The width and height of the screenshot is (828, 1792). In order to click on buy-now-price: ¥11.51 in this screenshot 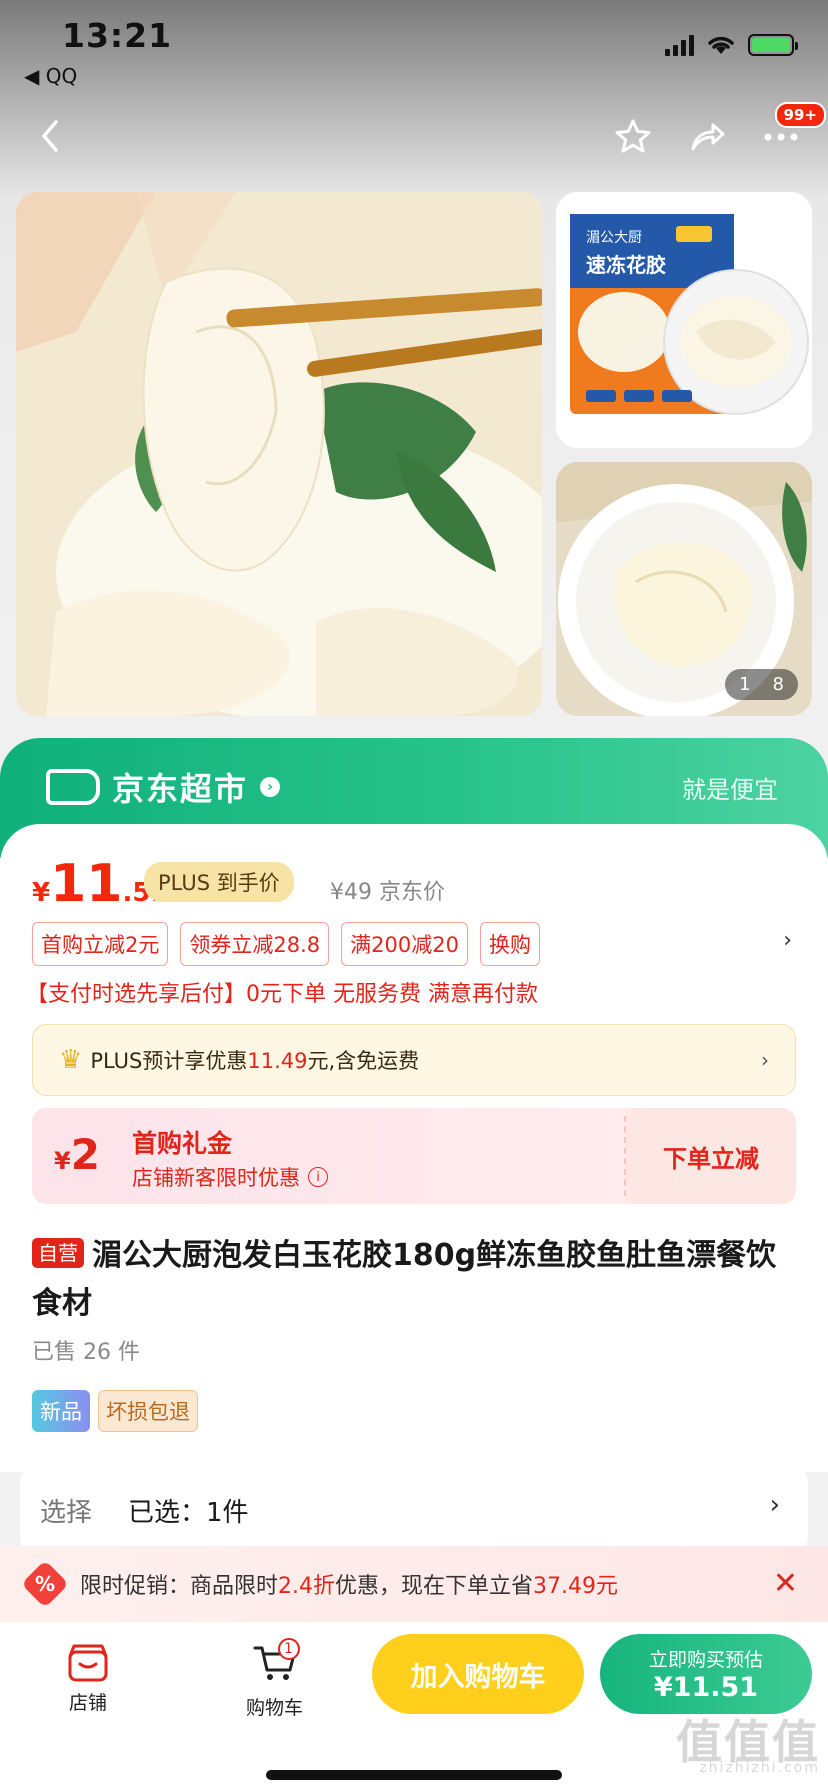, I will do `click(706, 1687)`.